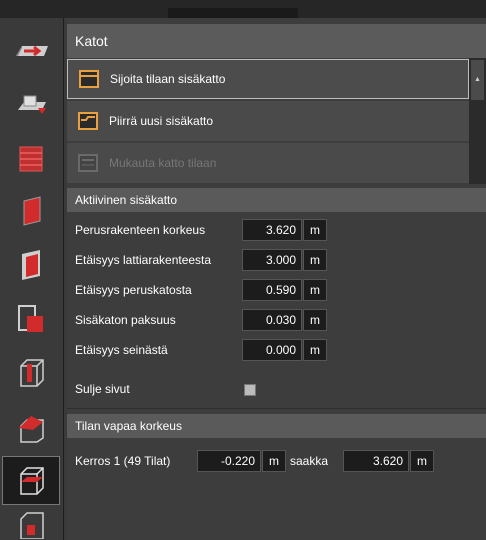 This screenshot has height=540, width=486. I want to click on field-row-base-height: Perusrakenteen korkeus 3.620 m, so click(276, 231).